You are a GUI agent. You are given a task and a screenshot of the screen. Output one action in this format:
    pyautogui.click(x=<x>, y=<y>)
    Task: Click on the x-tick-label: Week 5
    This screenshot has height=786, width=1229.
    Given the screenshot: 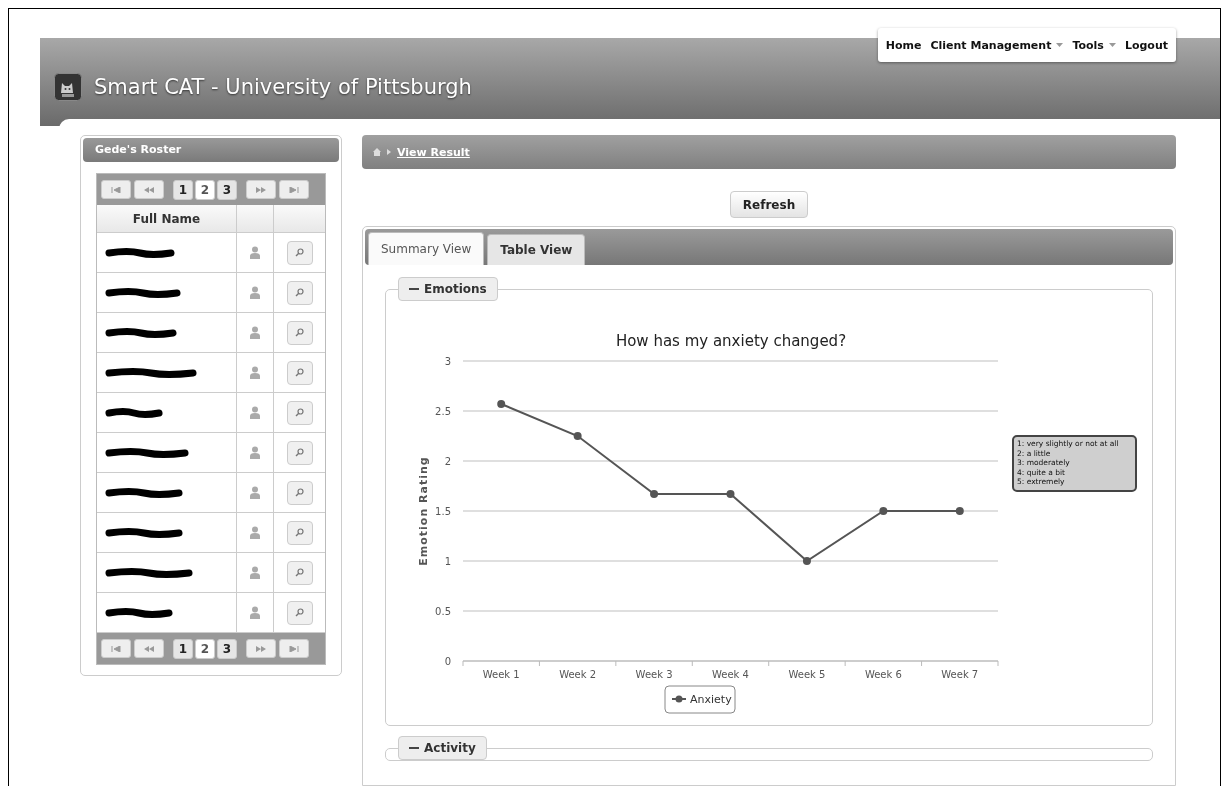 What is the action you would take?
    pyautogui.click(x=807, y=674)
    